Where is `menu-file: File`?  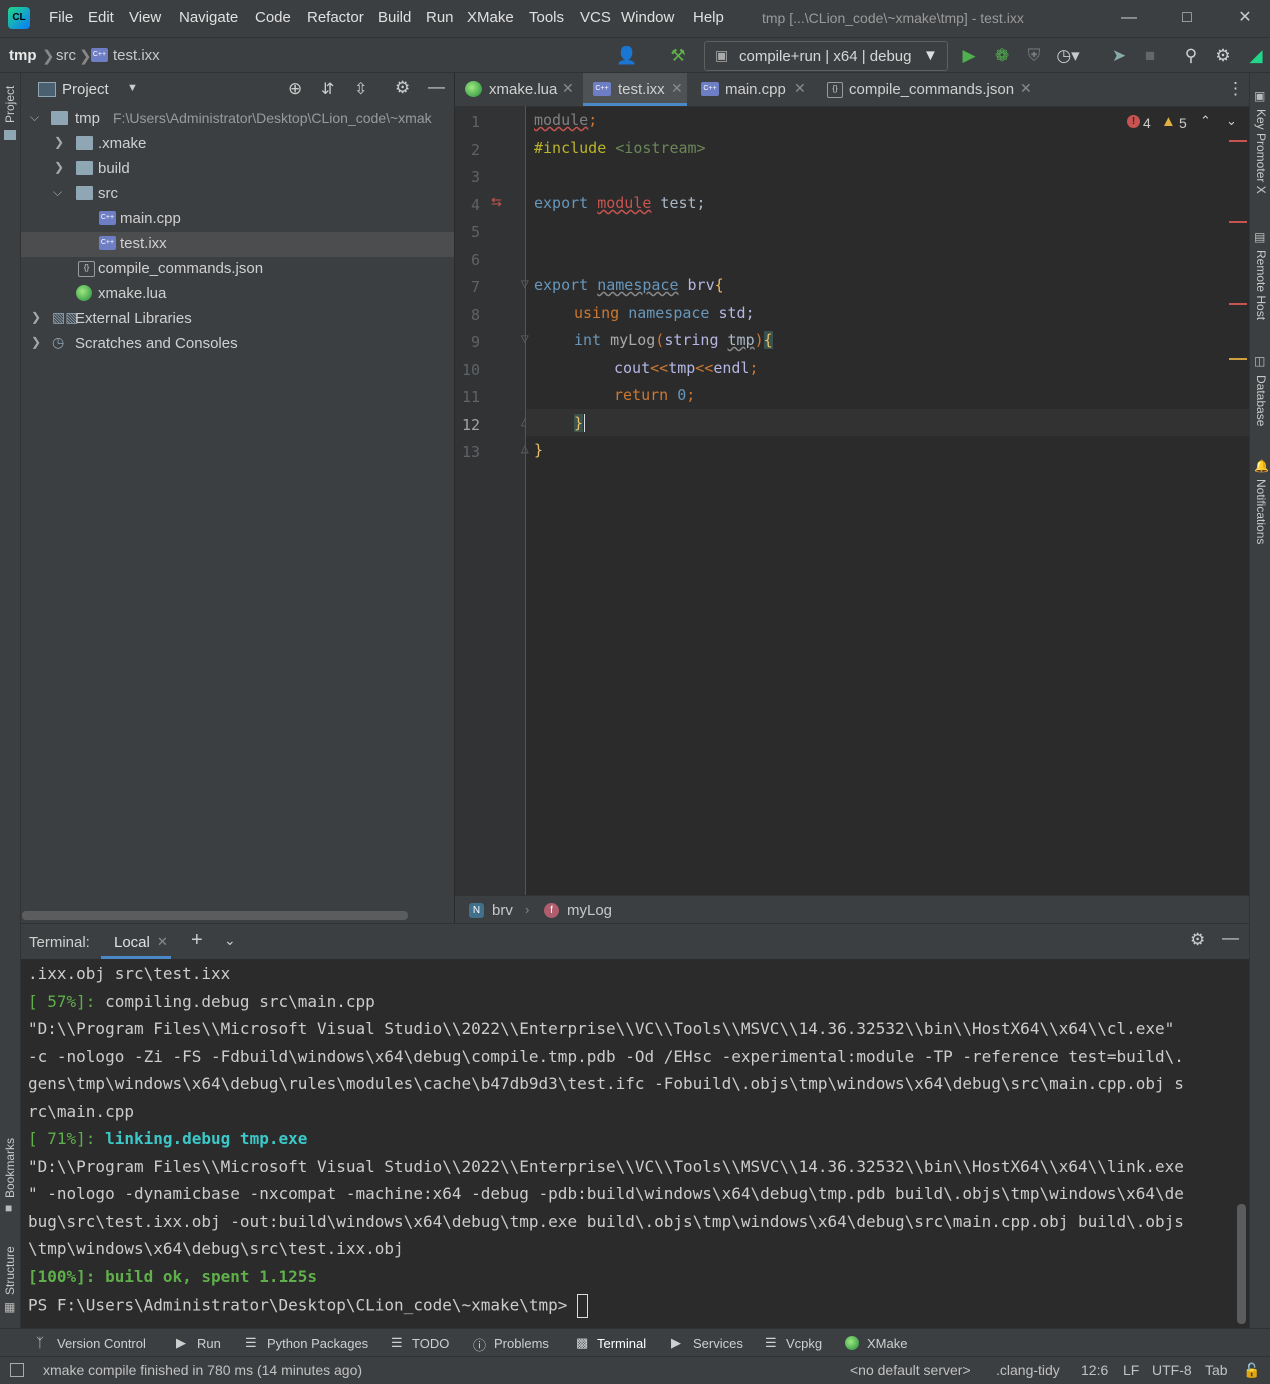
menu-file: File is located at coordinates (61, 17).